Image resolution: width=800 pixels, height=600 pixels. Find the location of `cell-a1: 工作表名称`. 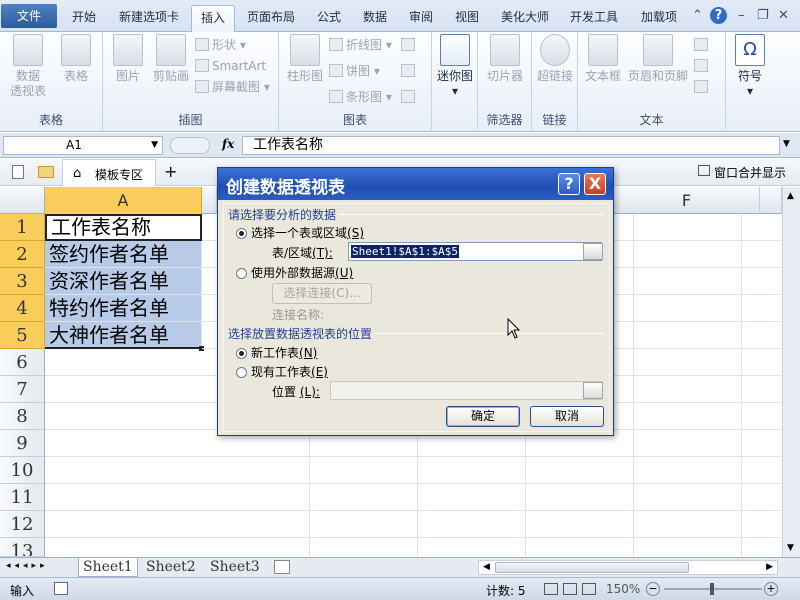

cell-a1: 工作表名称 is located at coordinates (123, 227).